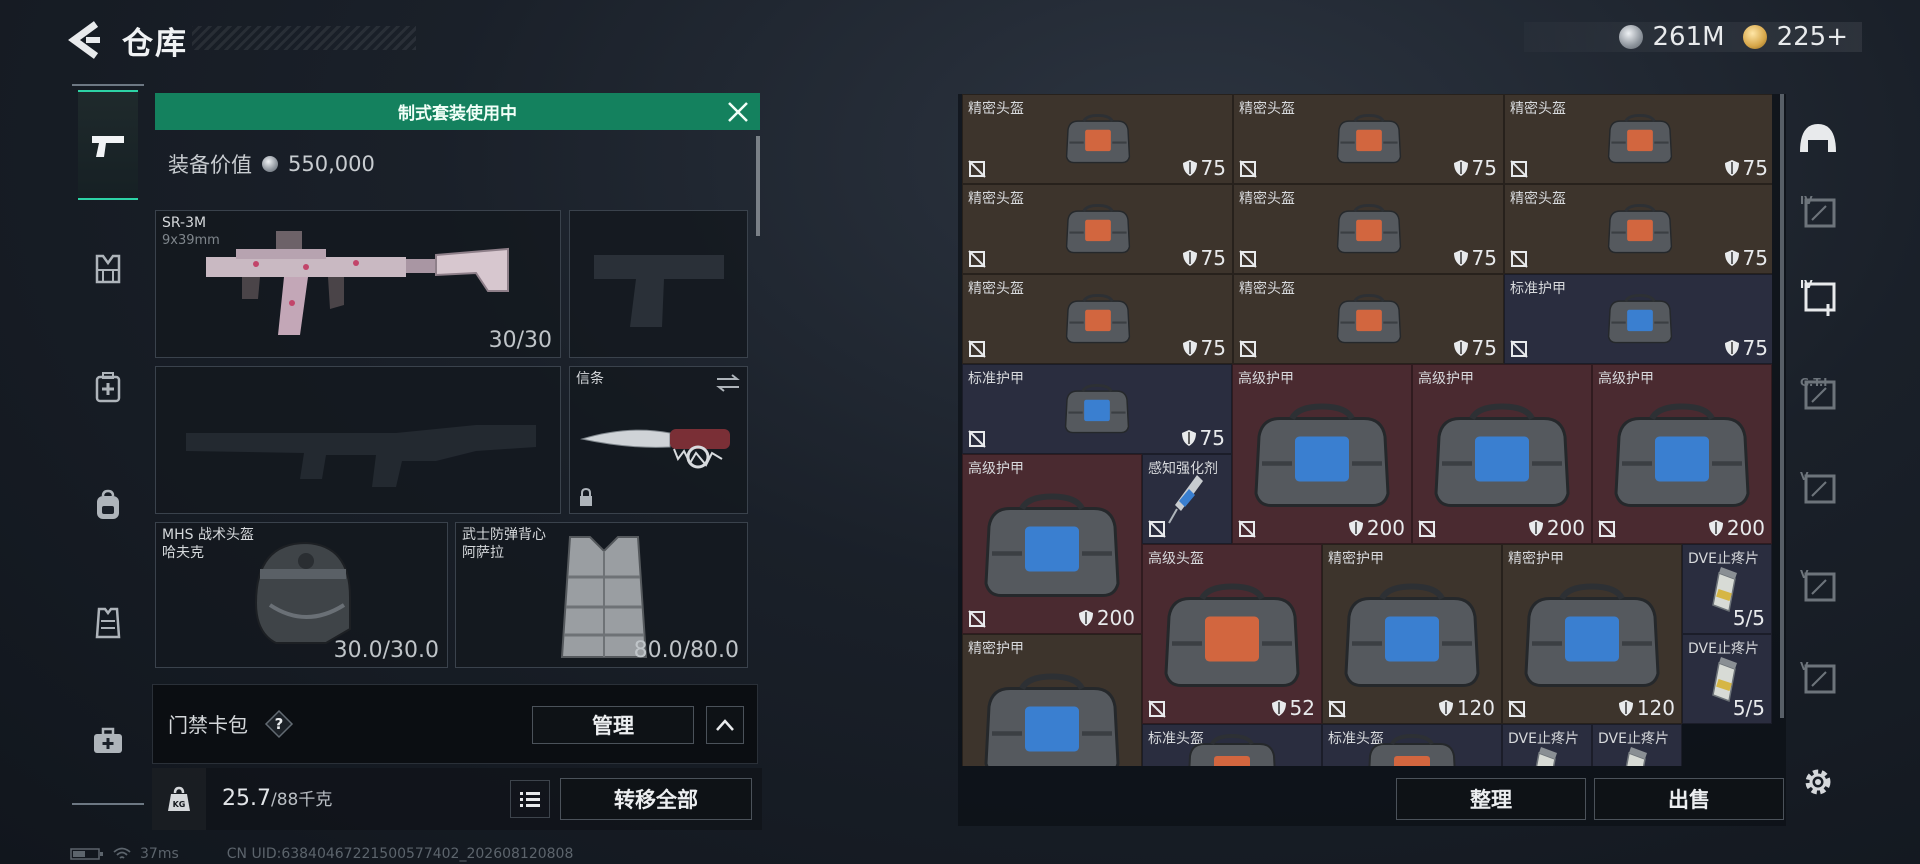 The image size is (1920, 864). I want to click on card-pack-help-button: ?, so click(279, 724).